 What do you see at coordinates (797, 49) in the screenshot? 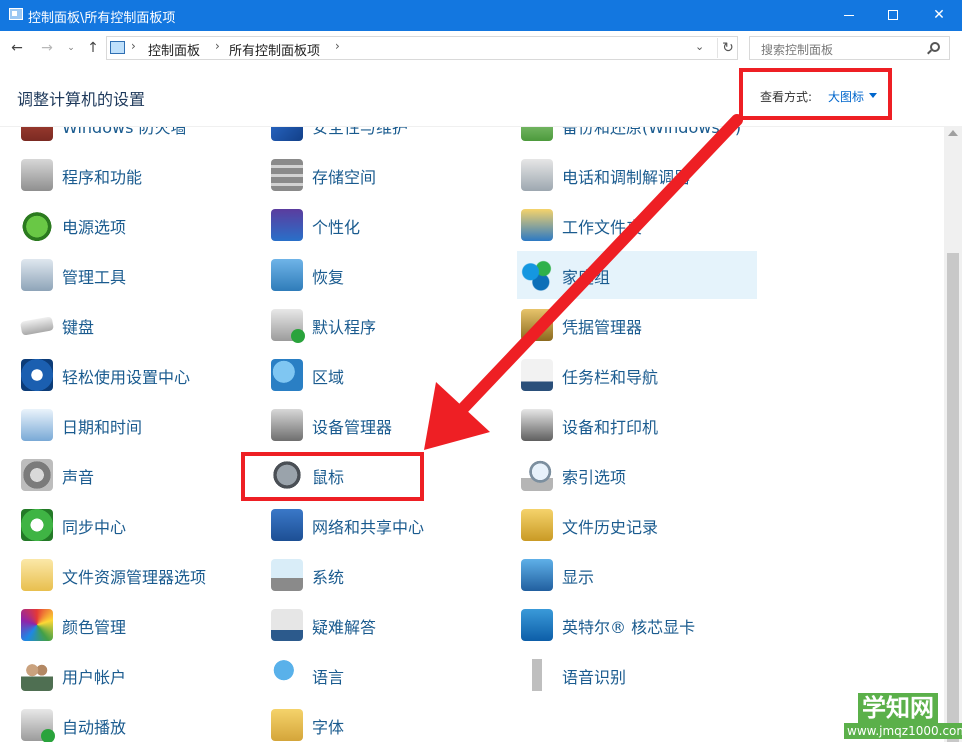
I see `search-input: 搜索控制面板` at bounding box center [797, 49].